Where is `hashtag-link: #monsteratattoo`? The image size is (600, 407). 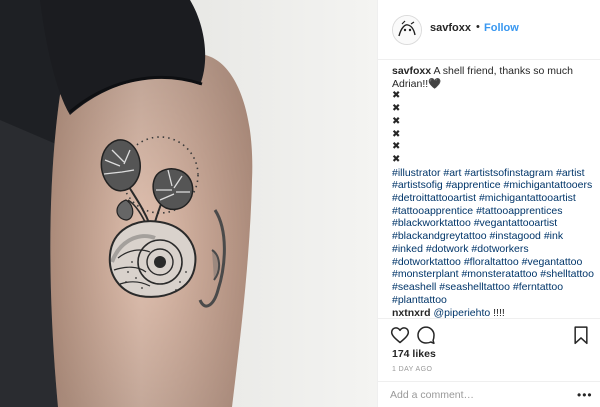 hashtag-link: #monsteratattoo is located at coordinates (499, 274).